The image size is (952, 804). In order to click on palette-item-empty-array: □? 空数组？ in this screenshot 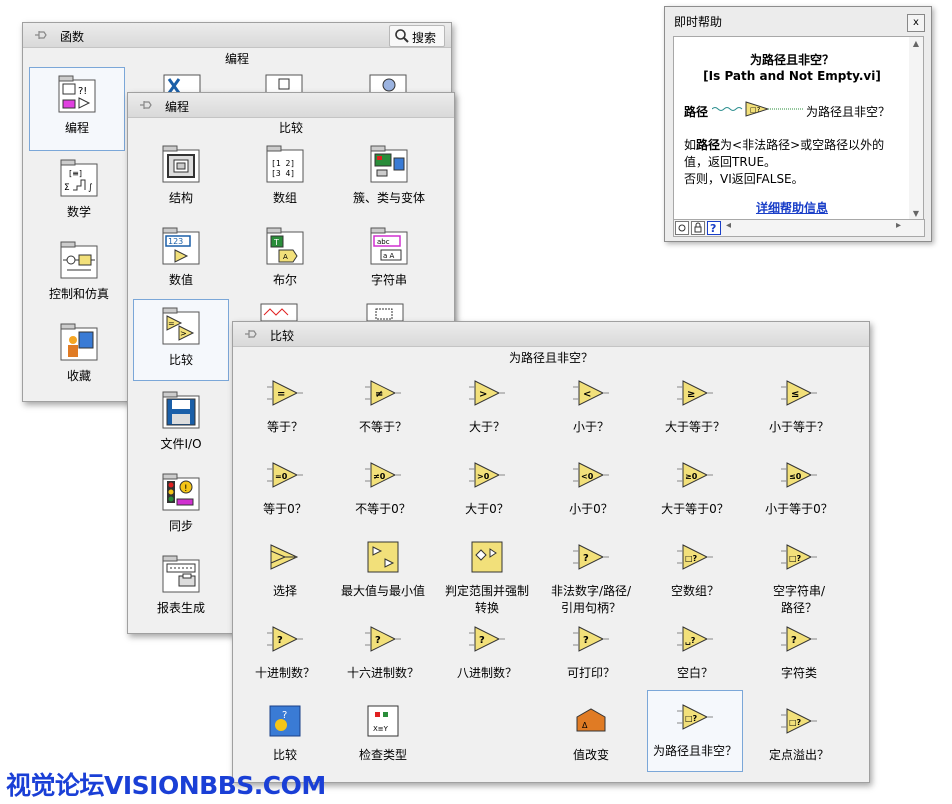, I will do `click(695, 569)`.